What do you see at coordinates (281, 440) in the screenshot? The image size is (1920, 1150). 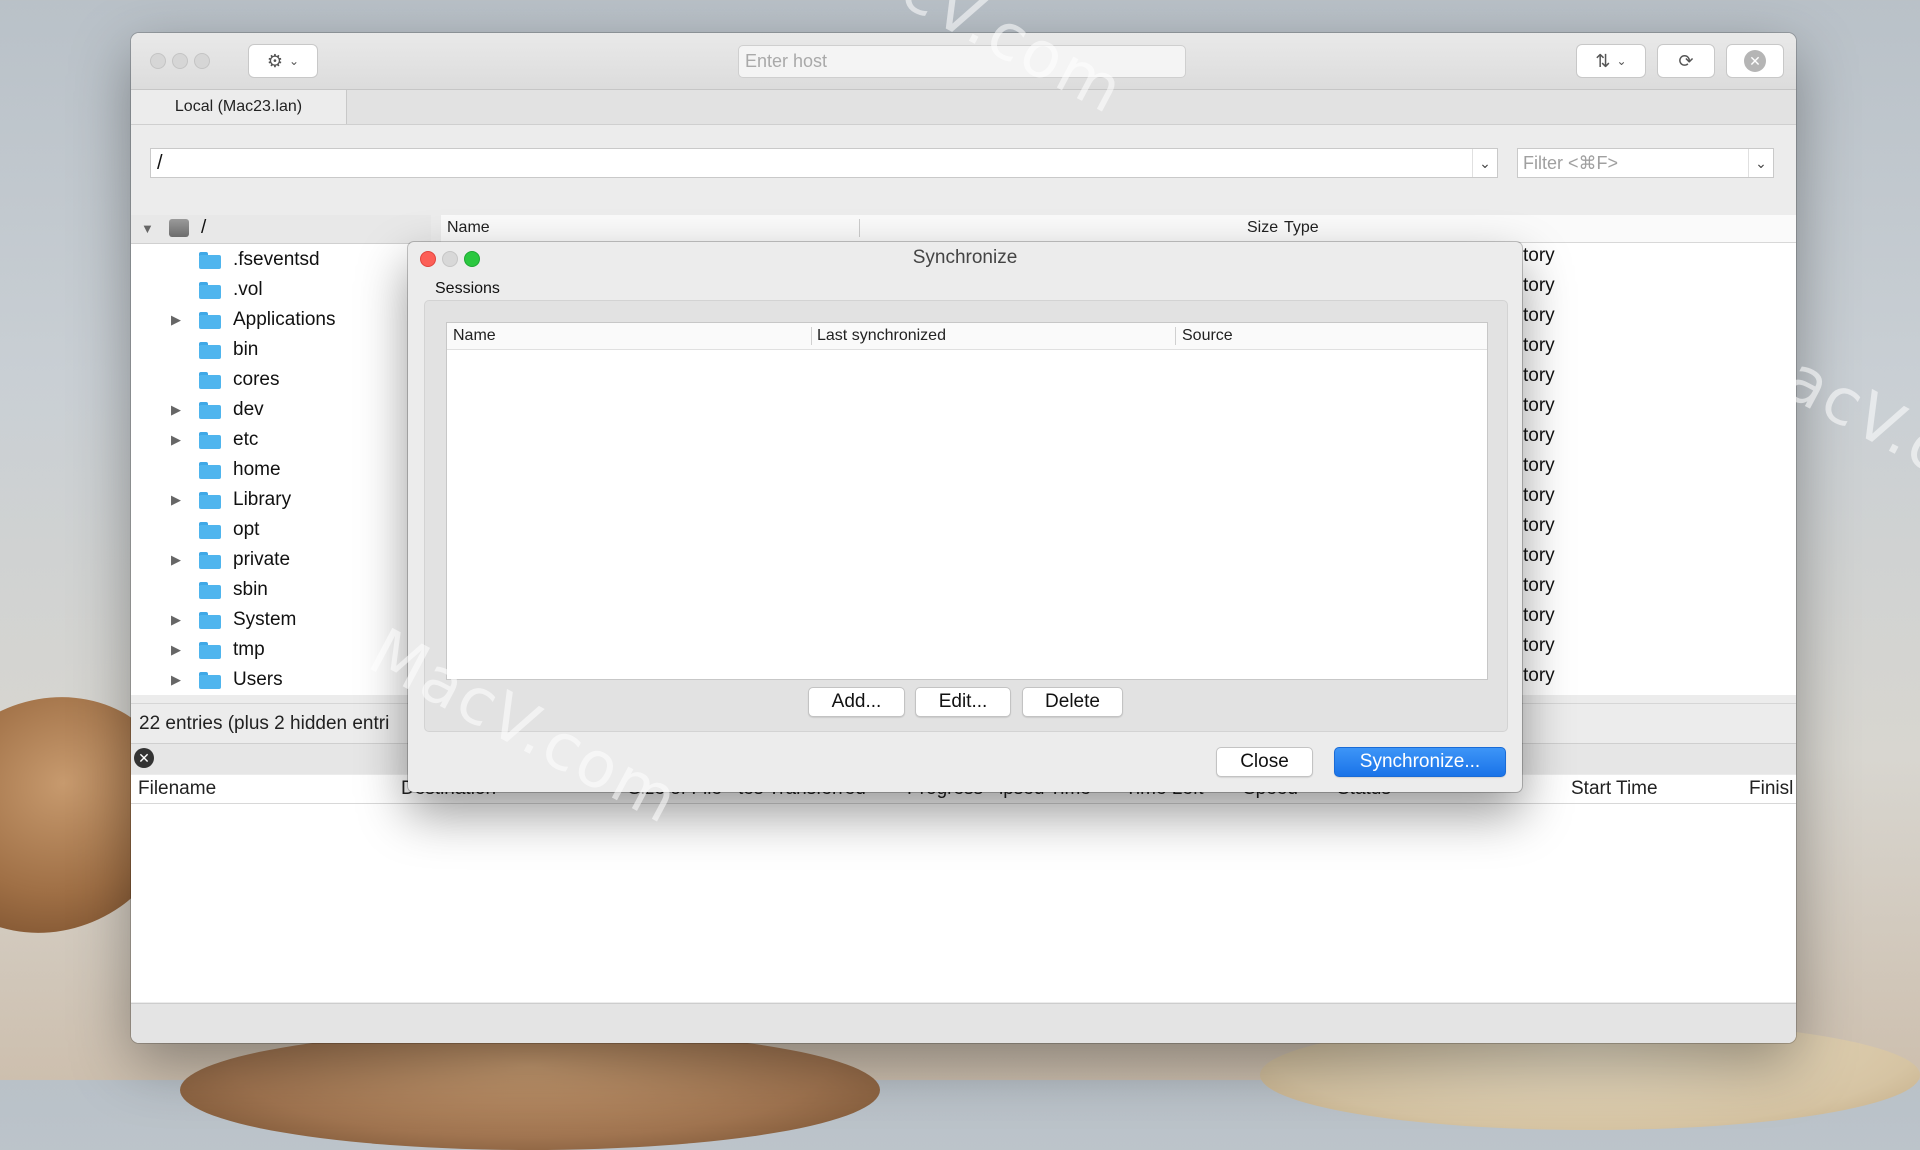 I see `tree-item: ▶ etc` at bounding box center [281, 440].